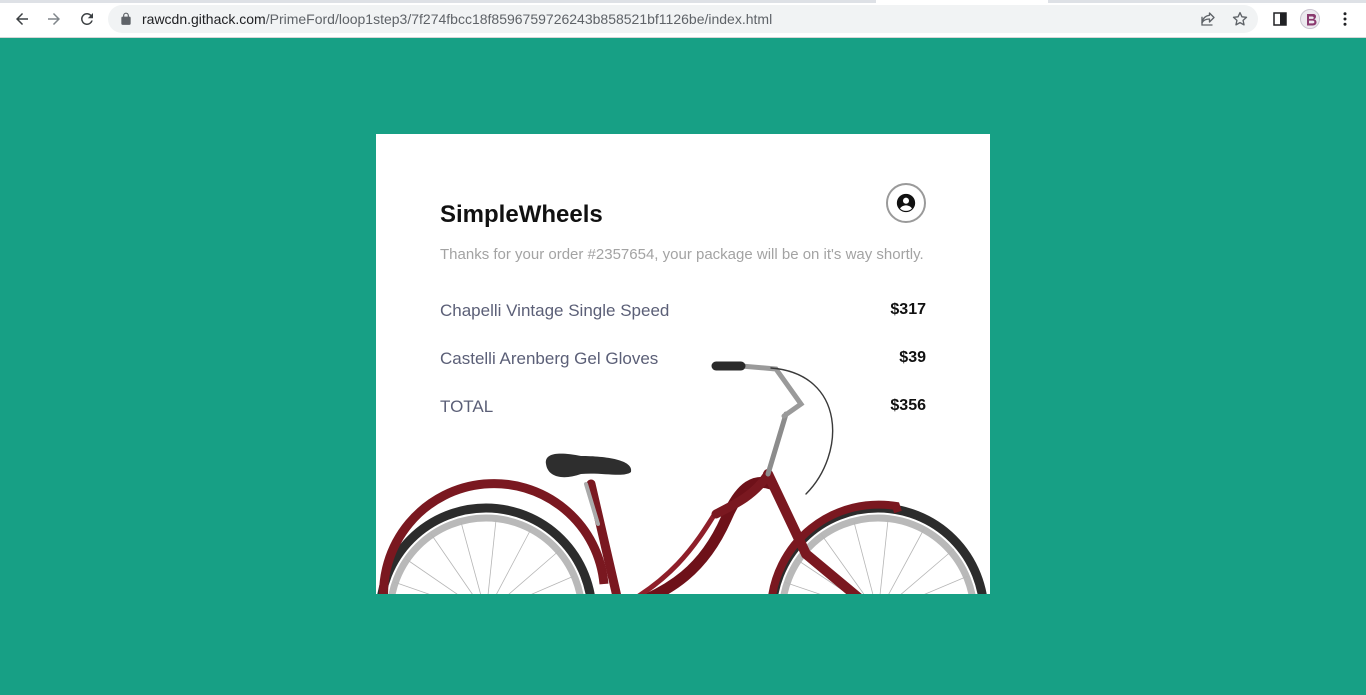 The height and width of the screenshot is (695, 1366). What do you see at coordinates (1345, 19) in the screenshot?
I see `kebab-menu-icon` at bounding box center [1345, 19].